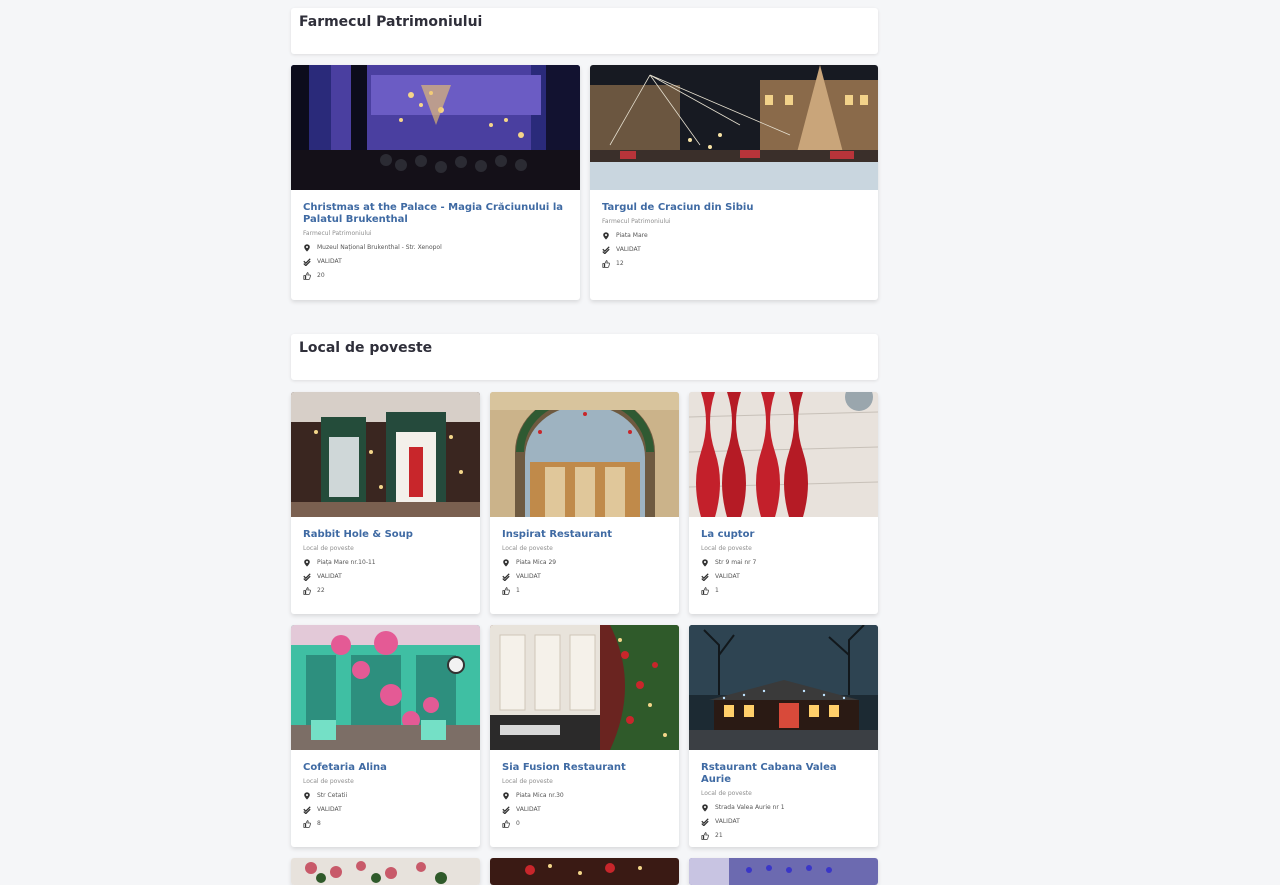 The height and width of the screenshot is (885, 1280). Describe the element at coordinates (329, 261) in the screenshot. I see `event-status-text: VALIDAT` at that location.